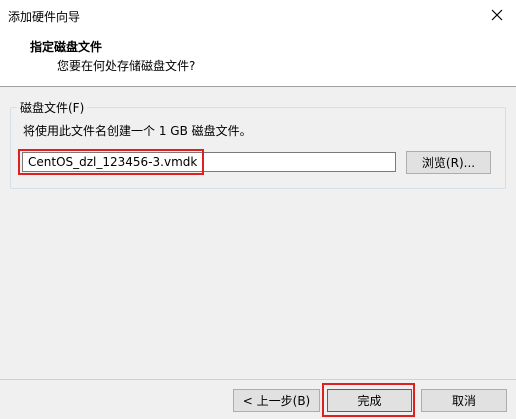  Describe the element at coordinates (44, 17) in the screenshot. I see `window-title: 添加硬件向导` at that location.